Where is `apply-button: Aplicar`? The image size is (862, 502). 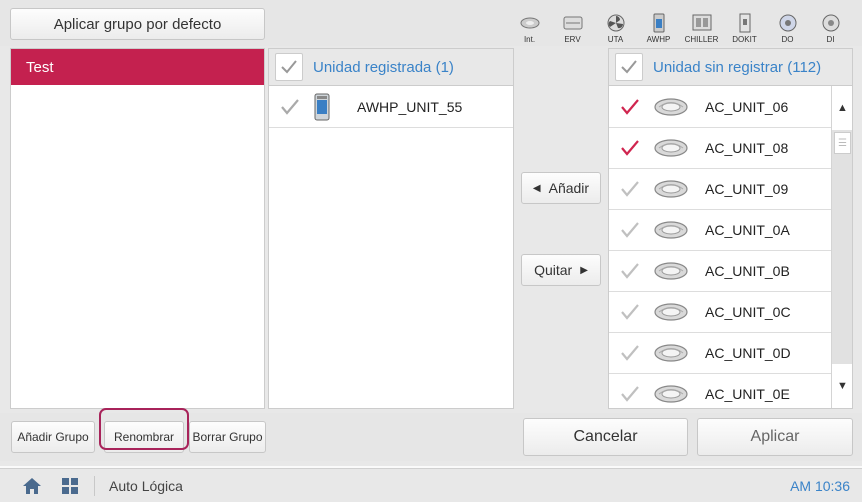
apply-button: Aplicar is located at coordinates (775, 437).